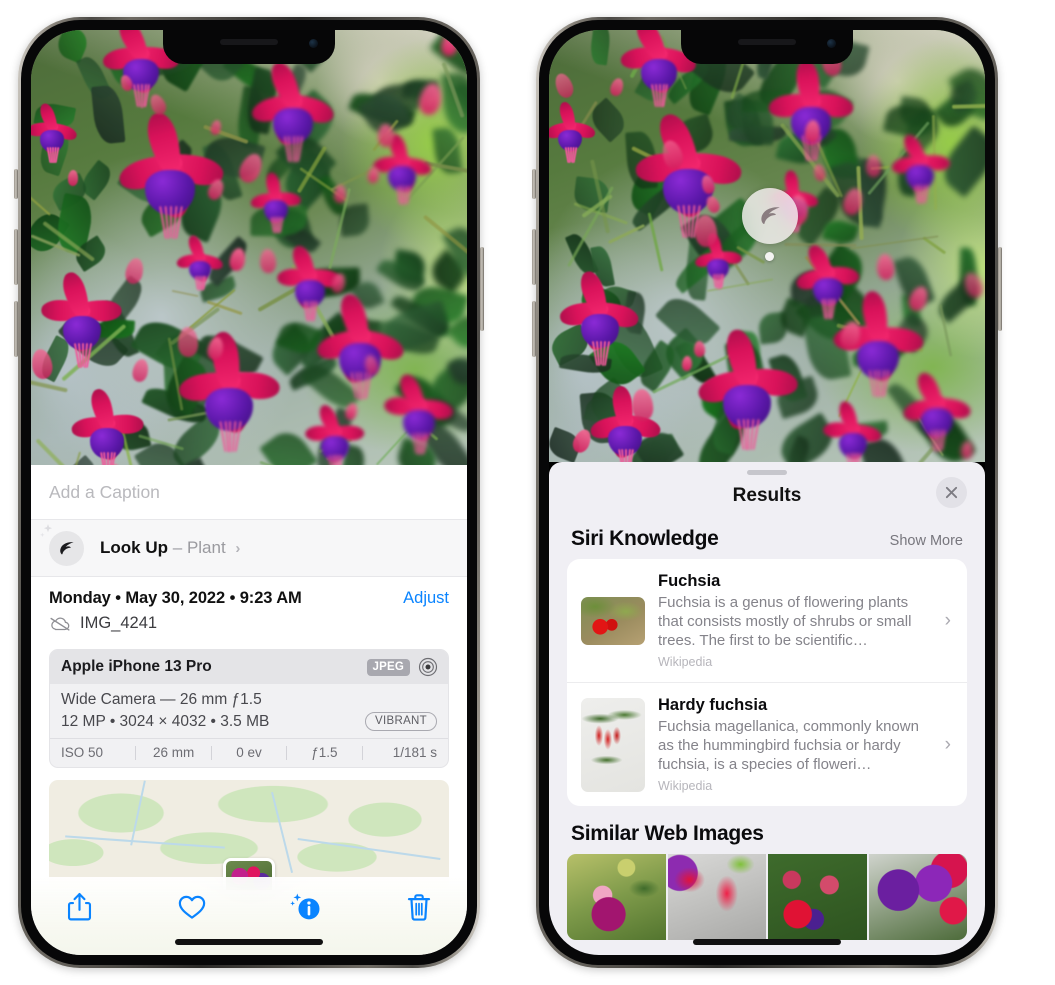  Describe the element at coordinates (769, 256) in the screenshot. I see `visual-lookup-anchor-dot` at that location.